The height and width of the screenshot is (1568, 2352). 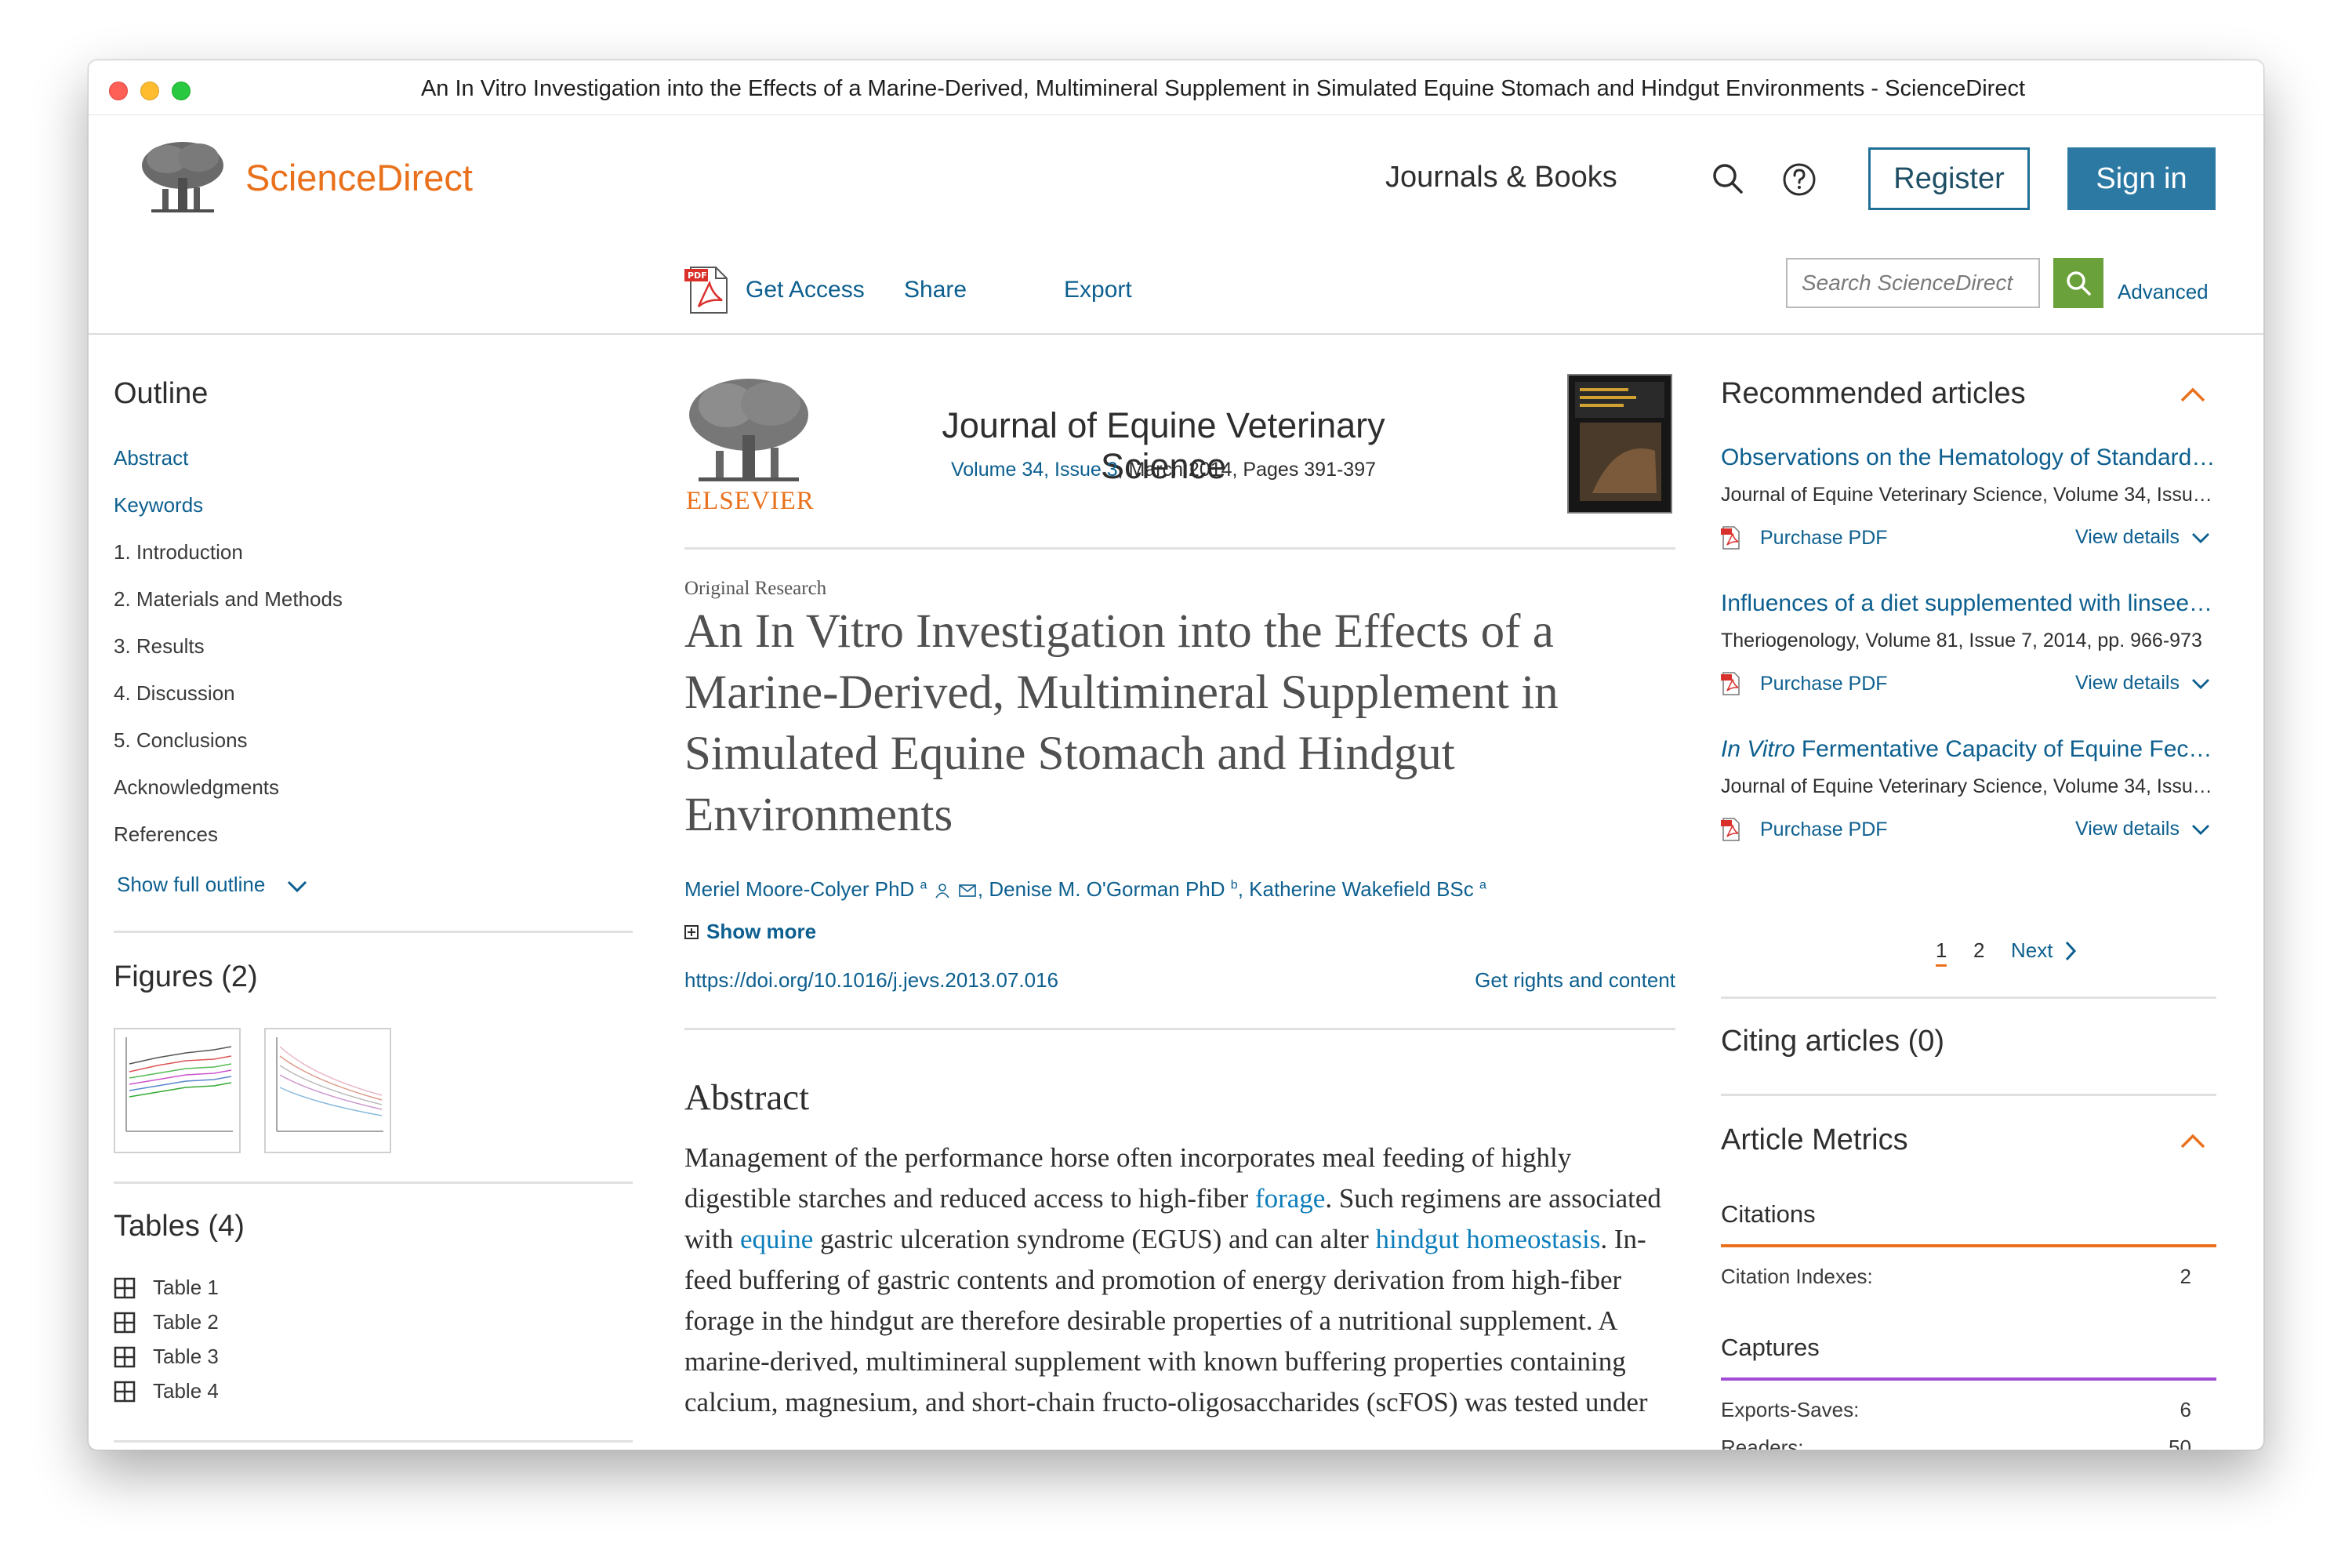 What do you see at coordinates (1832, 1041) in the screenshot?
I see `citing-articles-heading: Citing articles (0)` at bounding box center [1832, 1041].